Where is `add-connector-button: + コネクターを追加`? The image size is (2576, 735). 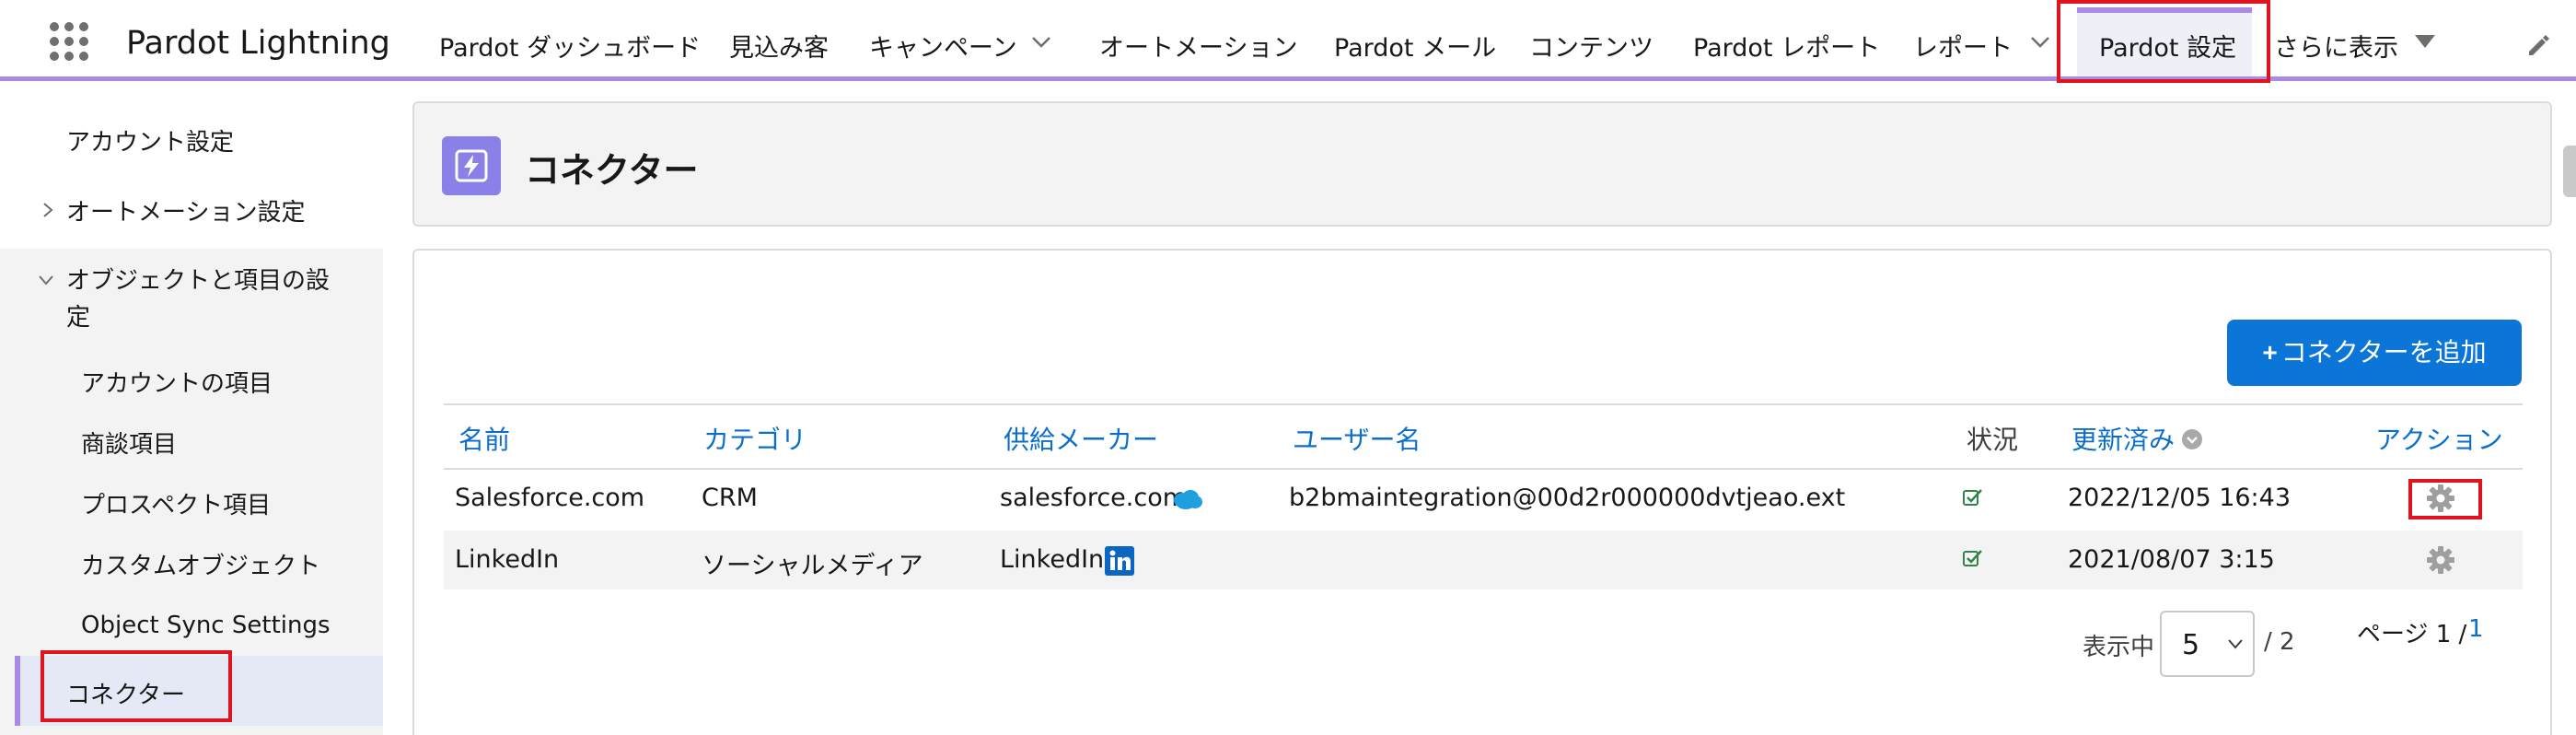
add-connector-button: + コネクターを追加 is located at coordinates (2374, 353).